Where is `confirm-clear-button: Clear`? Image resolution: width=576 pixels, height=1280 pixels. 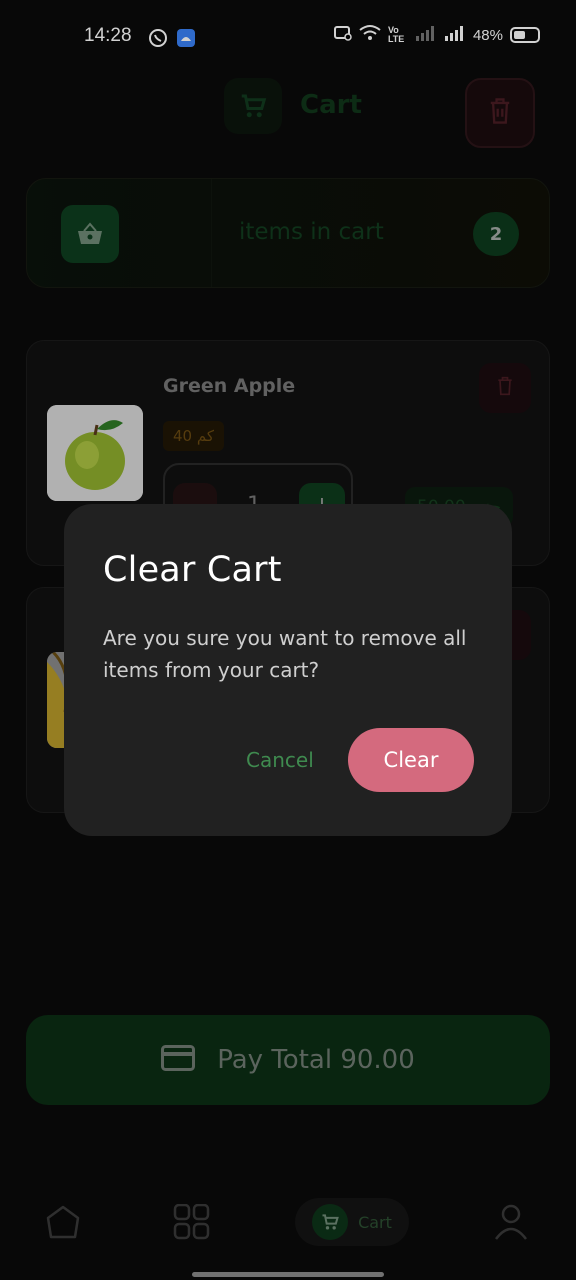 confirm-clear-button: Clear is located at coordinates (411, 760).